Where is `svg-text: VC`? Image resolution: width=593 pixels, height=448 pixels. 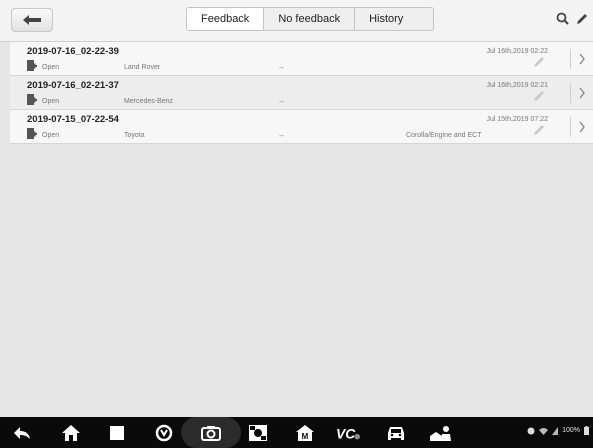
svg-text: VC is located at coordinates (346, 432).